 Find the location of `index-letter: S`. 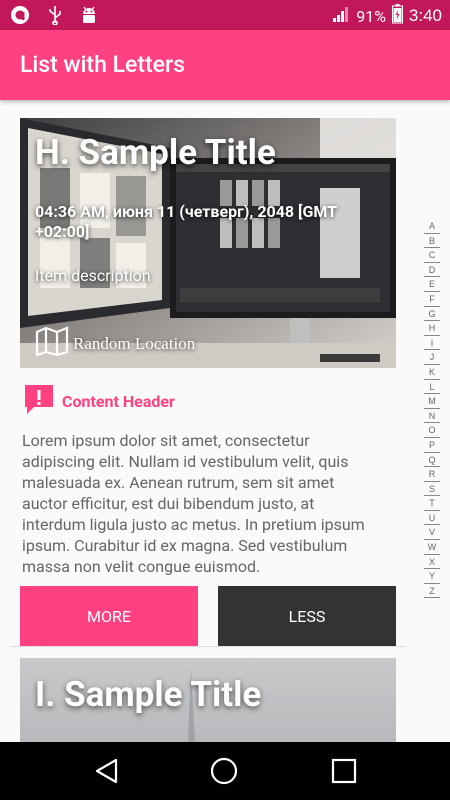

index-letter: S is located at coordinates (432, 489).